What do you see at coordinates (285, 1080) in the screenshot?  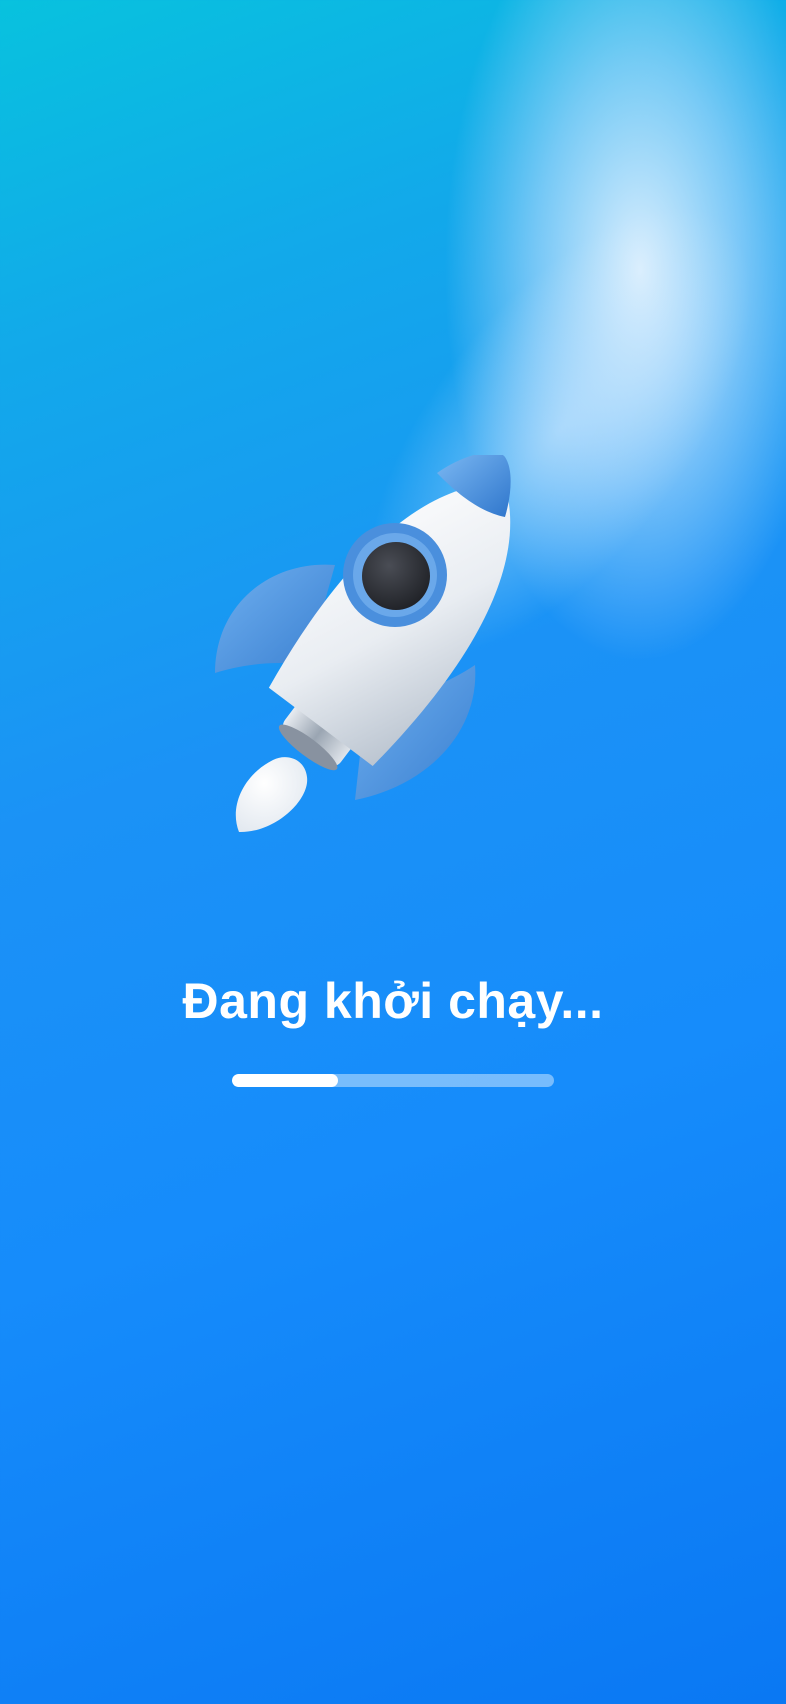 I see `loading-progress-fill` at bounding box center [285, 1080].